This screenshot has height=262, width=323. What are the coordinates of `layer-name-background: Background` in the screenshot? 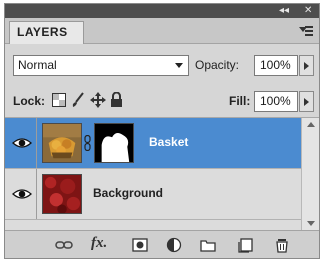 It's located at (128, 193).